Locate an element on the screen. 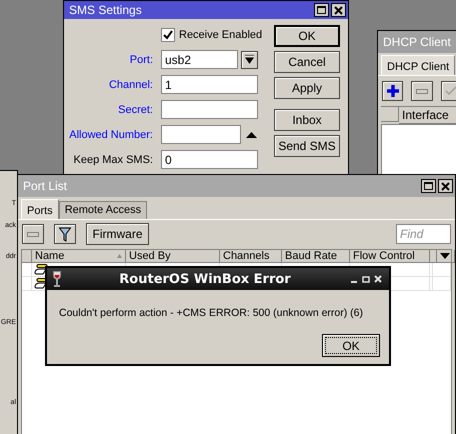  field-label: Port: is located at coordinates (140, 60).